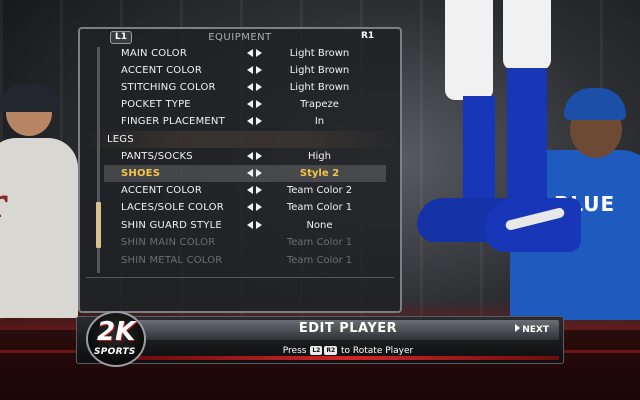 This screenshot has height=400, width=640. What do you see at coordinates (294, 351) in the screenshot?
I see `hint-prefix: Press` at bounding box center [294, 351].